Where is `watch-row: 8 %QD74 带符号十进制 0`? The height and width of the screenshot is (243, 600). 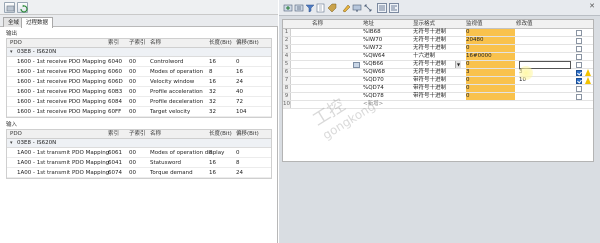
watch-row: 8 %QD74 带符号十进制 0 is located at coordinates (438, 89).